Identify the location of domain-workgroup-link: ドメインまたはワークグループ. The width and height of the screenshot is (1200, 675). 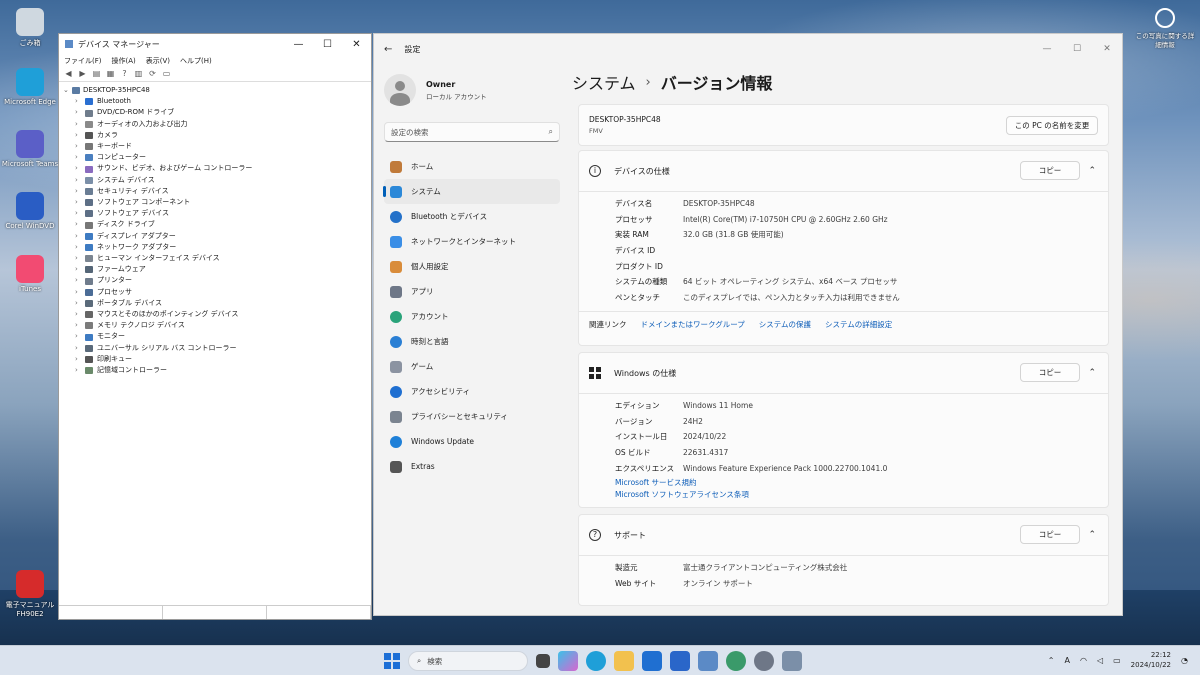
(693, 324).